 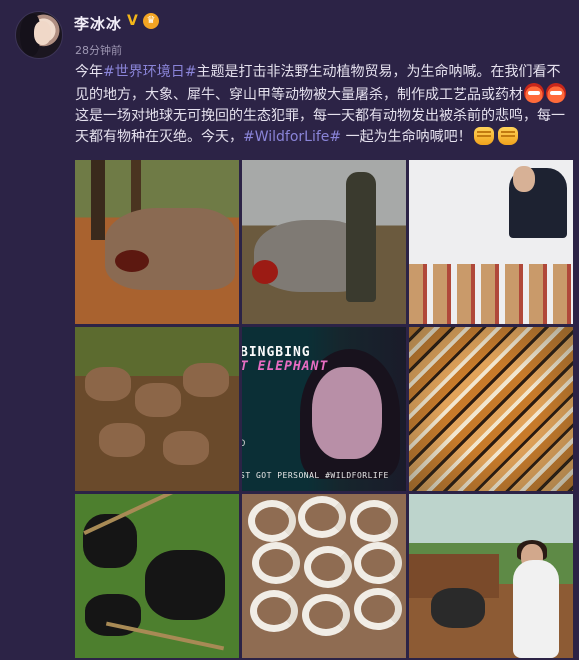 I want to click on member-crown-icon: ♛, so click(x=151, y=21).